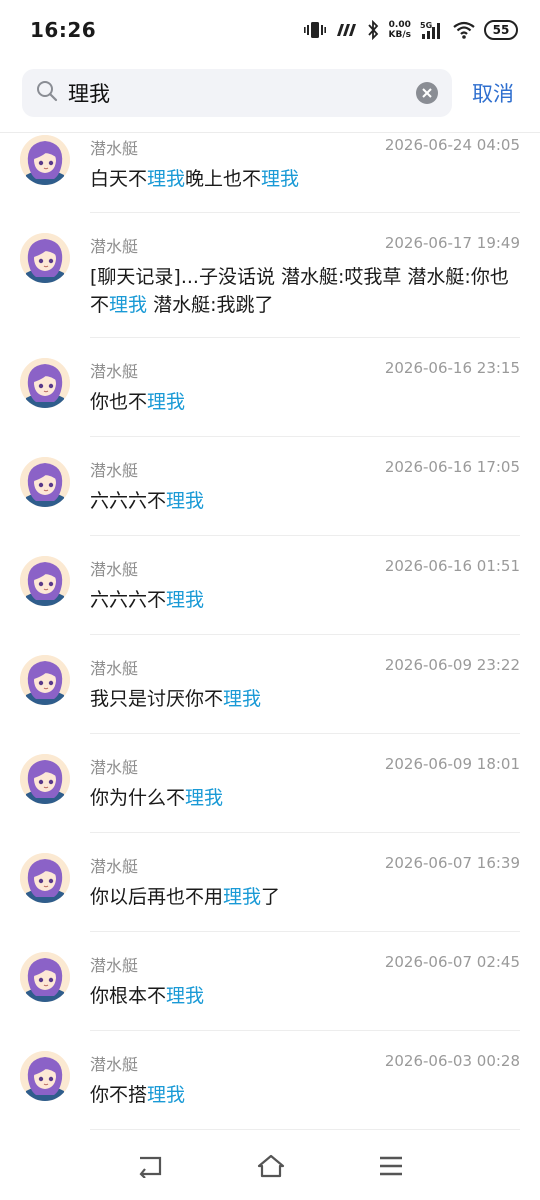 The image size is (540, 1200). I want to click on message-text-part: 了, so click(271, 897).